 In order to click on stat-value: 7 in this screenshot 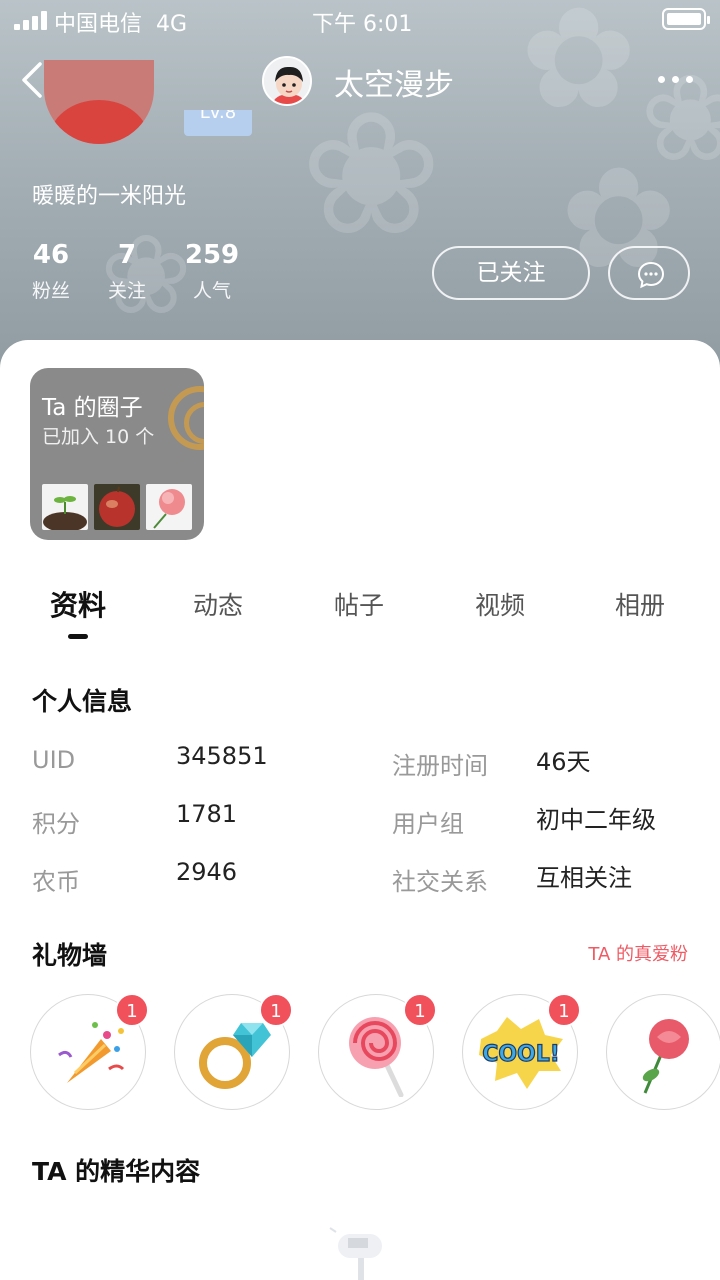, I will do `click(127, 255)`.